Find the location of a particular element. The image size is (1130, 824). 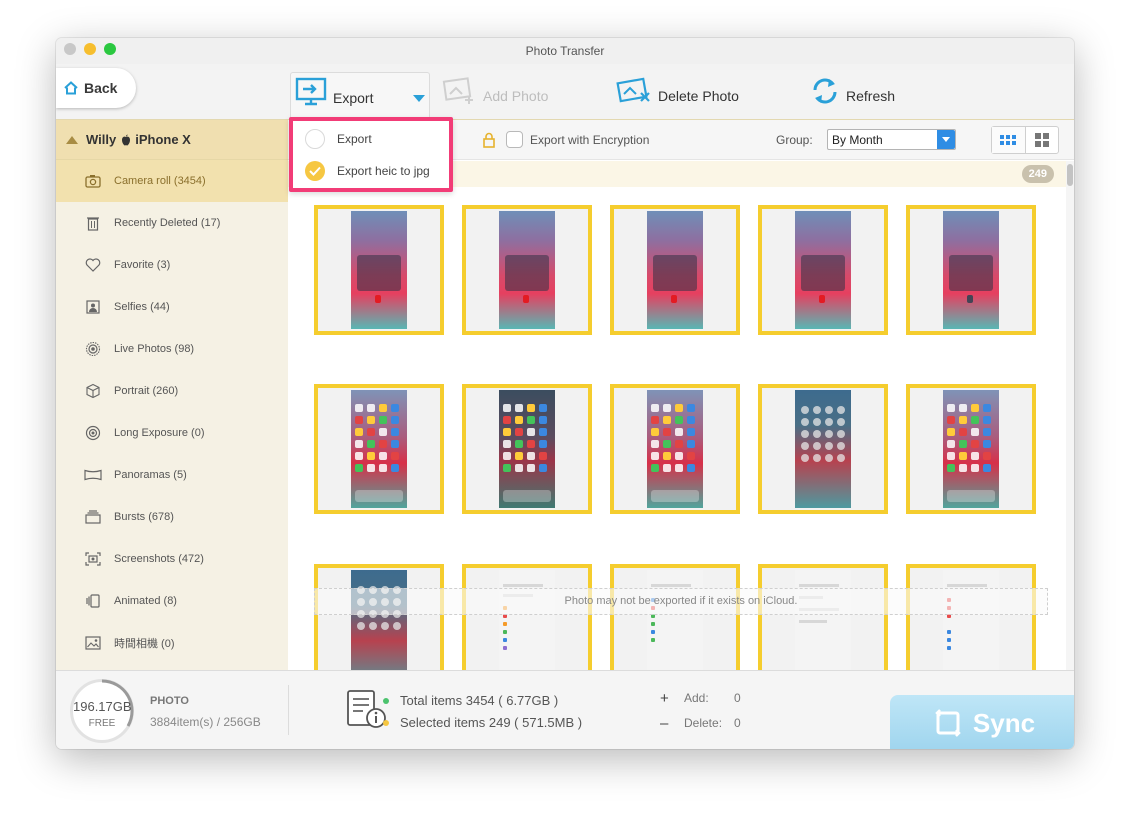

export-label: Export is located at coordinates (353, 98).